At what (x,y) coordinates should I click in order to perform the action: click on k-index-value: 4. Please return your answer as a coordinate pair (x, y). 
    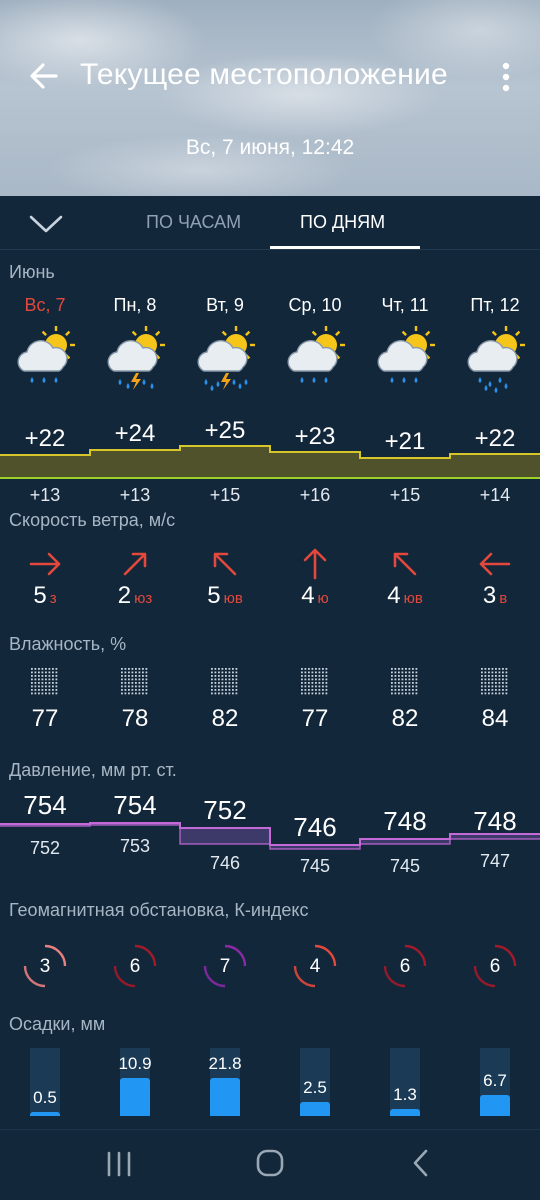
    Looking at the image, I should click on (315, 966).